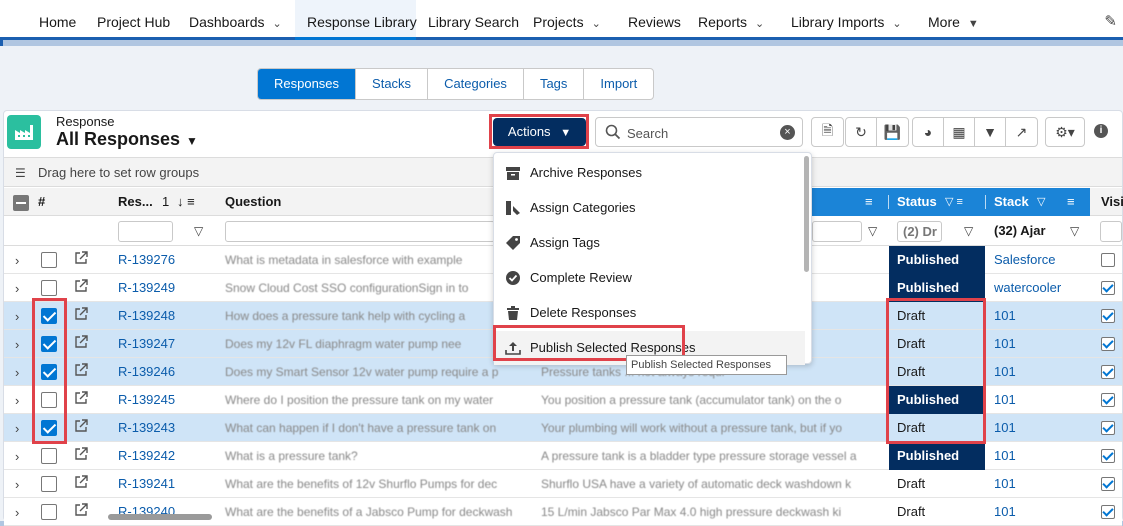 This screenshot has height=526, width=1123. I want to click on menu-scrollbar, so click(806, 214).